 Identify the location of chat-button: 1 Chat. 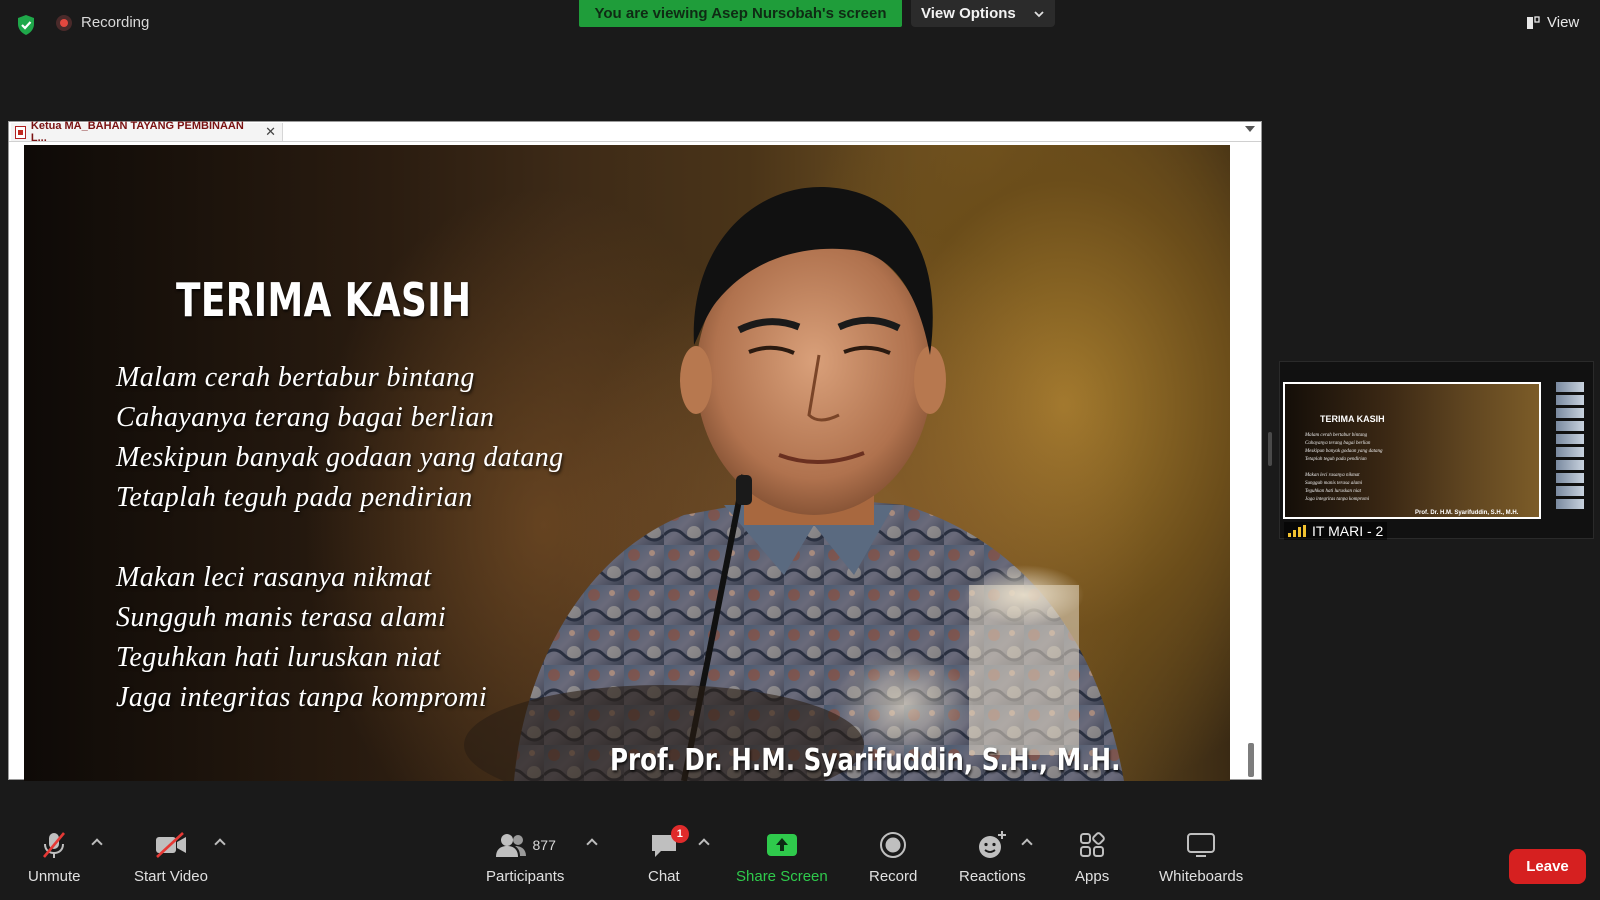
(668, 855).